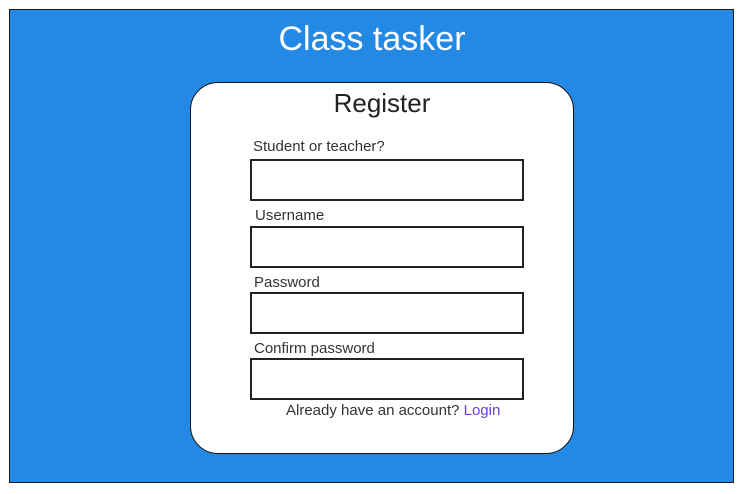 The width and height of the screenshot is (744, 494). Describe the element at coordinates (482, 410) in the screenshot. I see `login-link: Login` at that location.